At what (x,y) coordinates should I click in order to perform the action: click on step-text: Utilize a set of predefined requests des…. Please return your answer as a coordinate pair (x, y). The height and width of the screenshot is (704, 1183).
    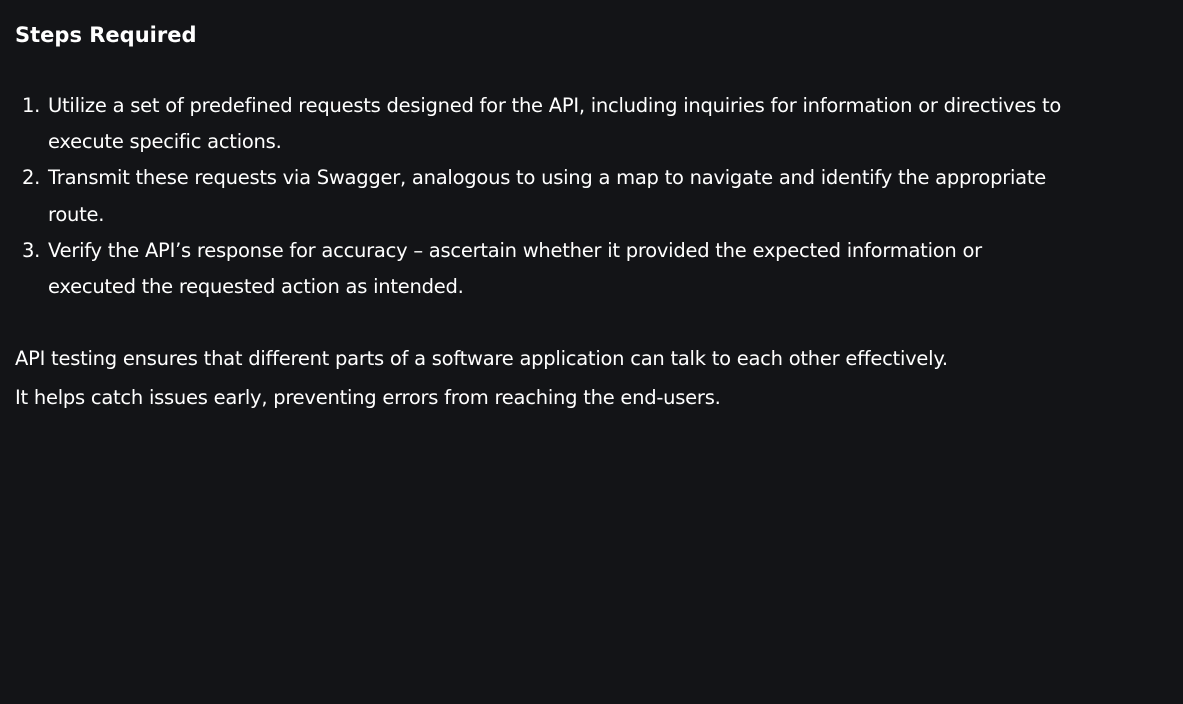
    Looking at the image, I should click on (555, 124).